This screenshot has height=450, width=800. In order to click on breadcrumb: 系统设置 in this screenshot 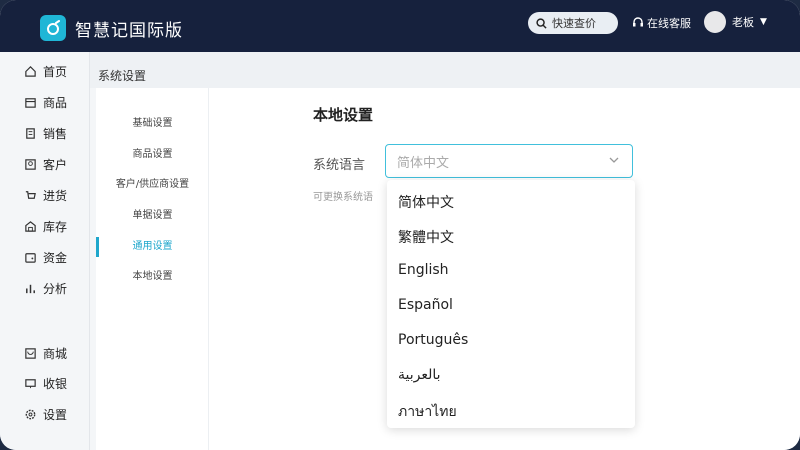, I will do `click(122, 76)`.